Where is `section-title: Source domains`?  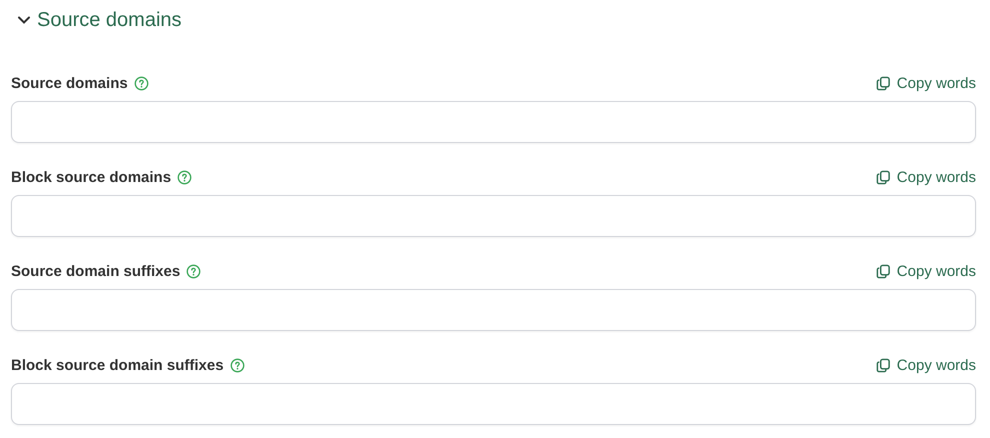 section-title: Source domains is located at coordinates (109, 20).